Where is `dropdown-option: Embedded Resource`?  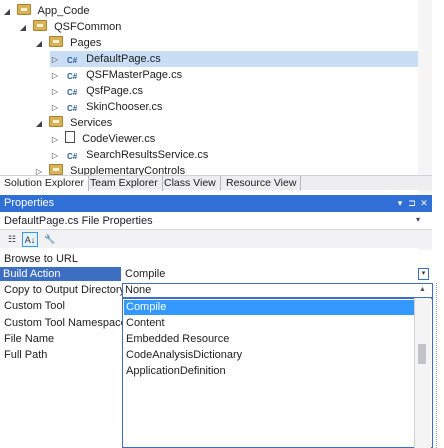 dropdown-option: Embedded Resource is located at coordinates (269, 339).